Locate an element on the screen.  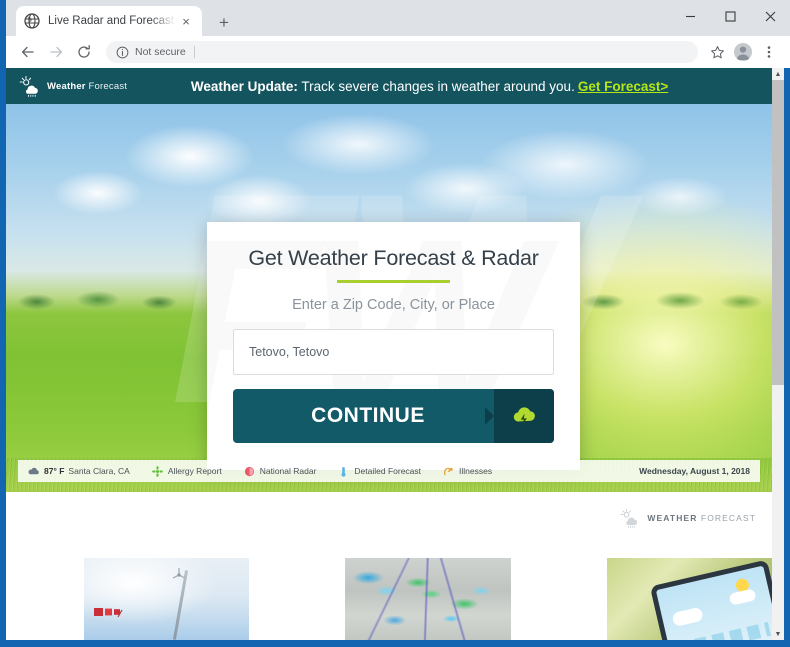
site-logo-text: Weather Forecast is located at coordinates (87, 86).